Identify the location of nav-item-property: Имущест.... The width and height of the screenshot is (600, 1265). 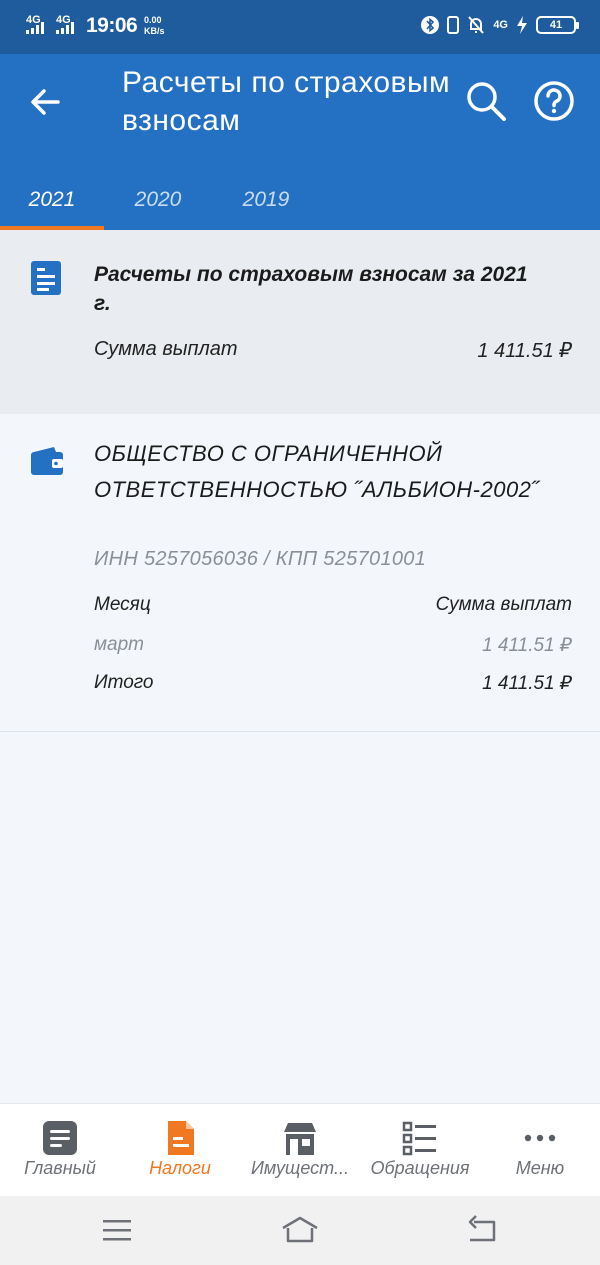
(300, 1150).